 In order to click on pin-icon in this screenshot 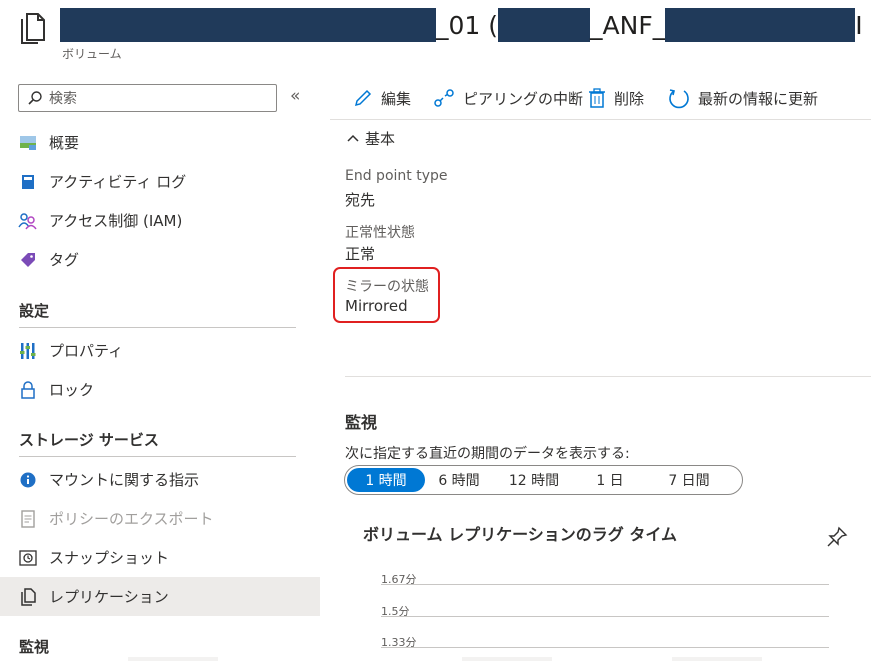, I will do `click(837, 539)`.